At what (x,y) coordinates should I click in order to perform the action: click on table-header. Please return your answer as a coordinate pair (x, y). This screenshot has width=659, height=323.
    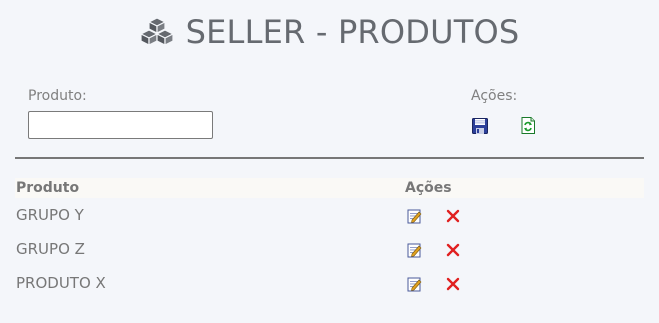
    Looking at the image, I should click on (329, 188).